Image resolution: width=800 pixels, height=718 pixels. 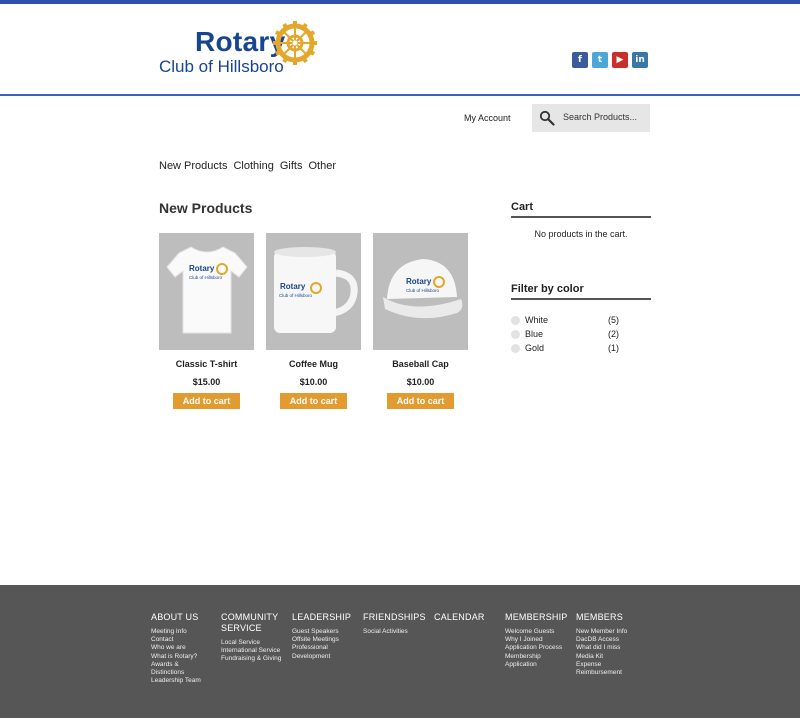 I want to click on footer-link: Welcome Guests, so click(x=539, y=632).